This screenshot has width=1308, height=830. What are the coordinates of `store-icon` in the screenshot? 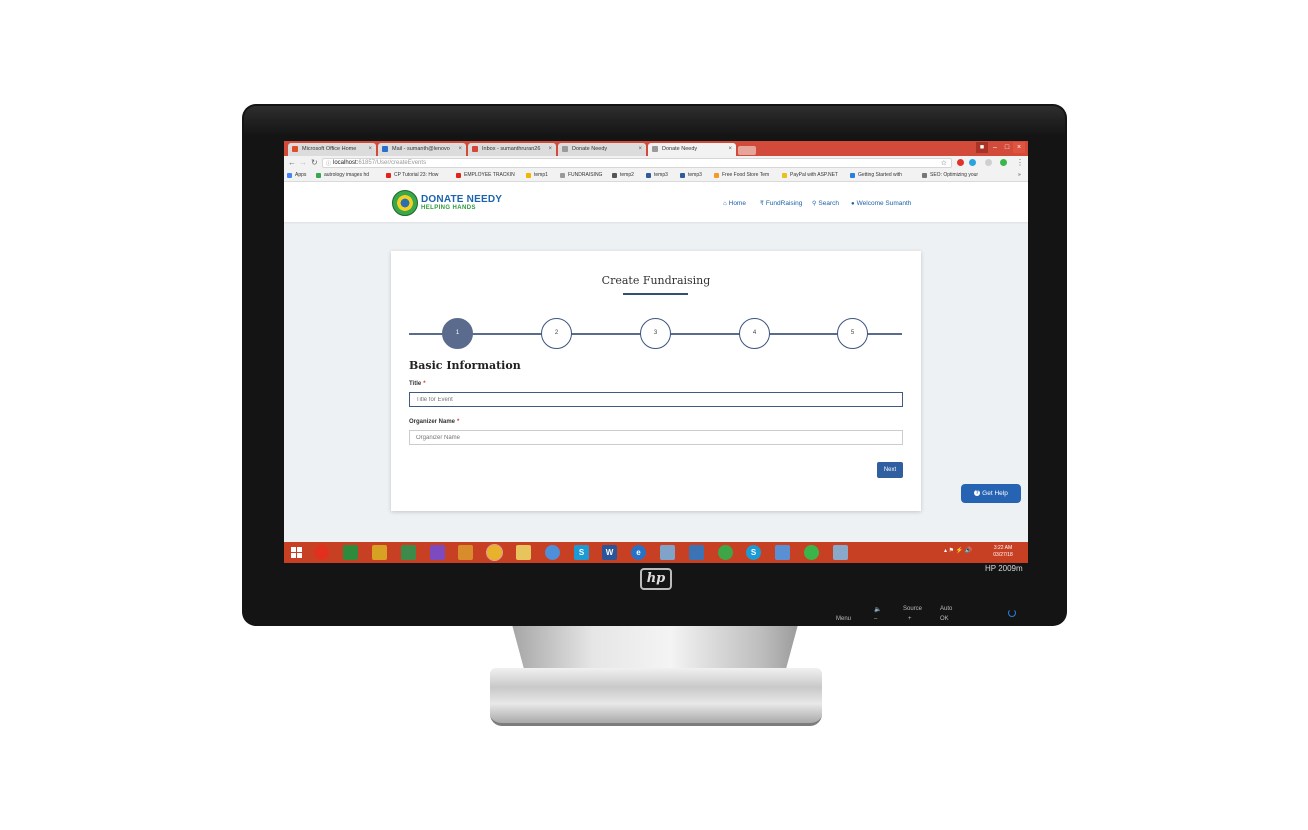 It's located at (350, 552).